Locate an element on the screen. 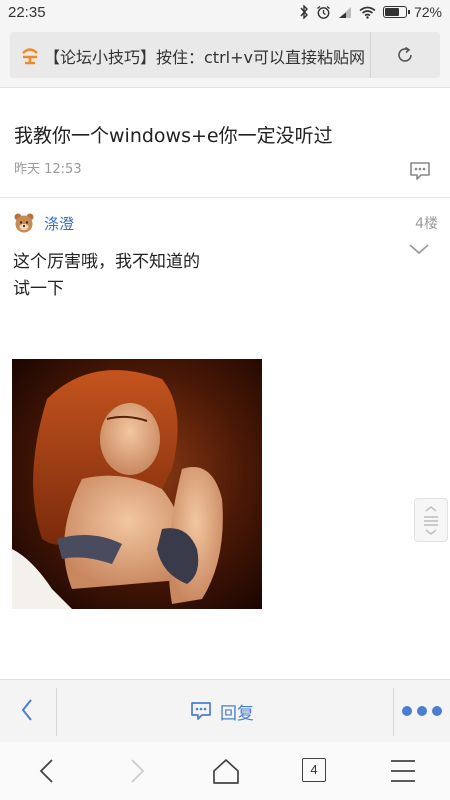 The height and width of the screenshot is (800, 450). more-options-icon is located at coordinates (422, 711).